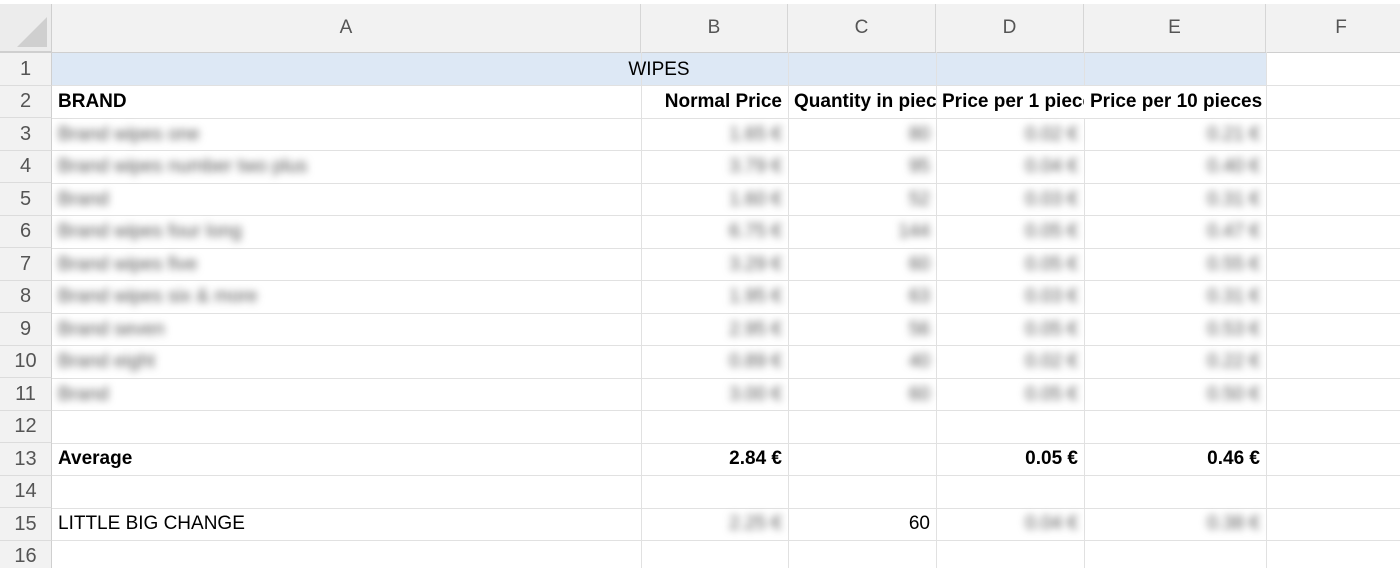 The image size is (1400, 568). What do you see at coordinates (346, 265) in the screenshot?
I see `data-cell-brand: Brand wipes five` at bounding box center [346, 265].